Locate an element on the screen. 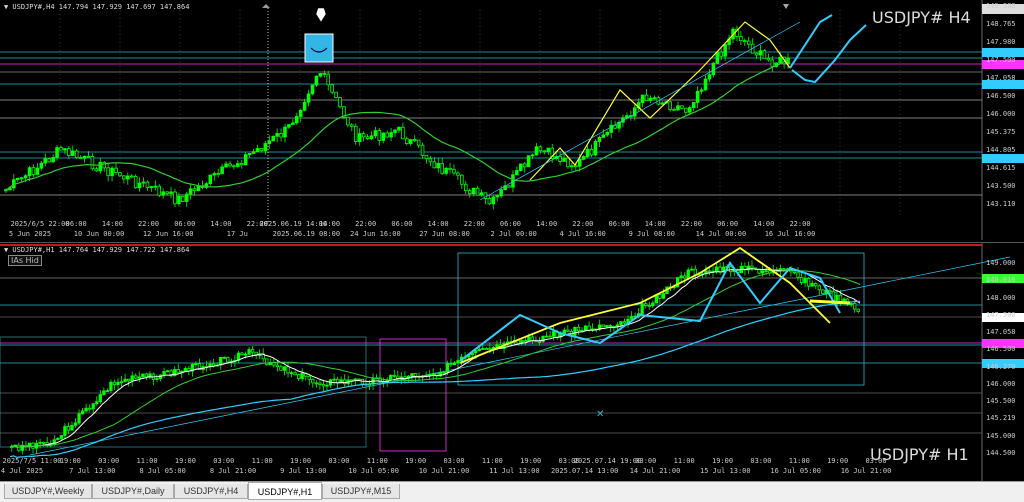  h1-time-label: 2025.07.14 13:00 is located at coordinates (584, 471).